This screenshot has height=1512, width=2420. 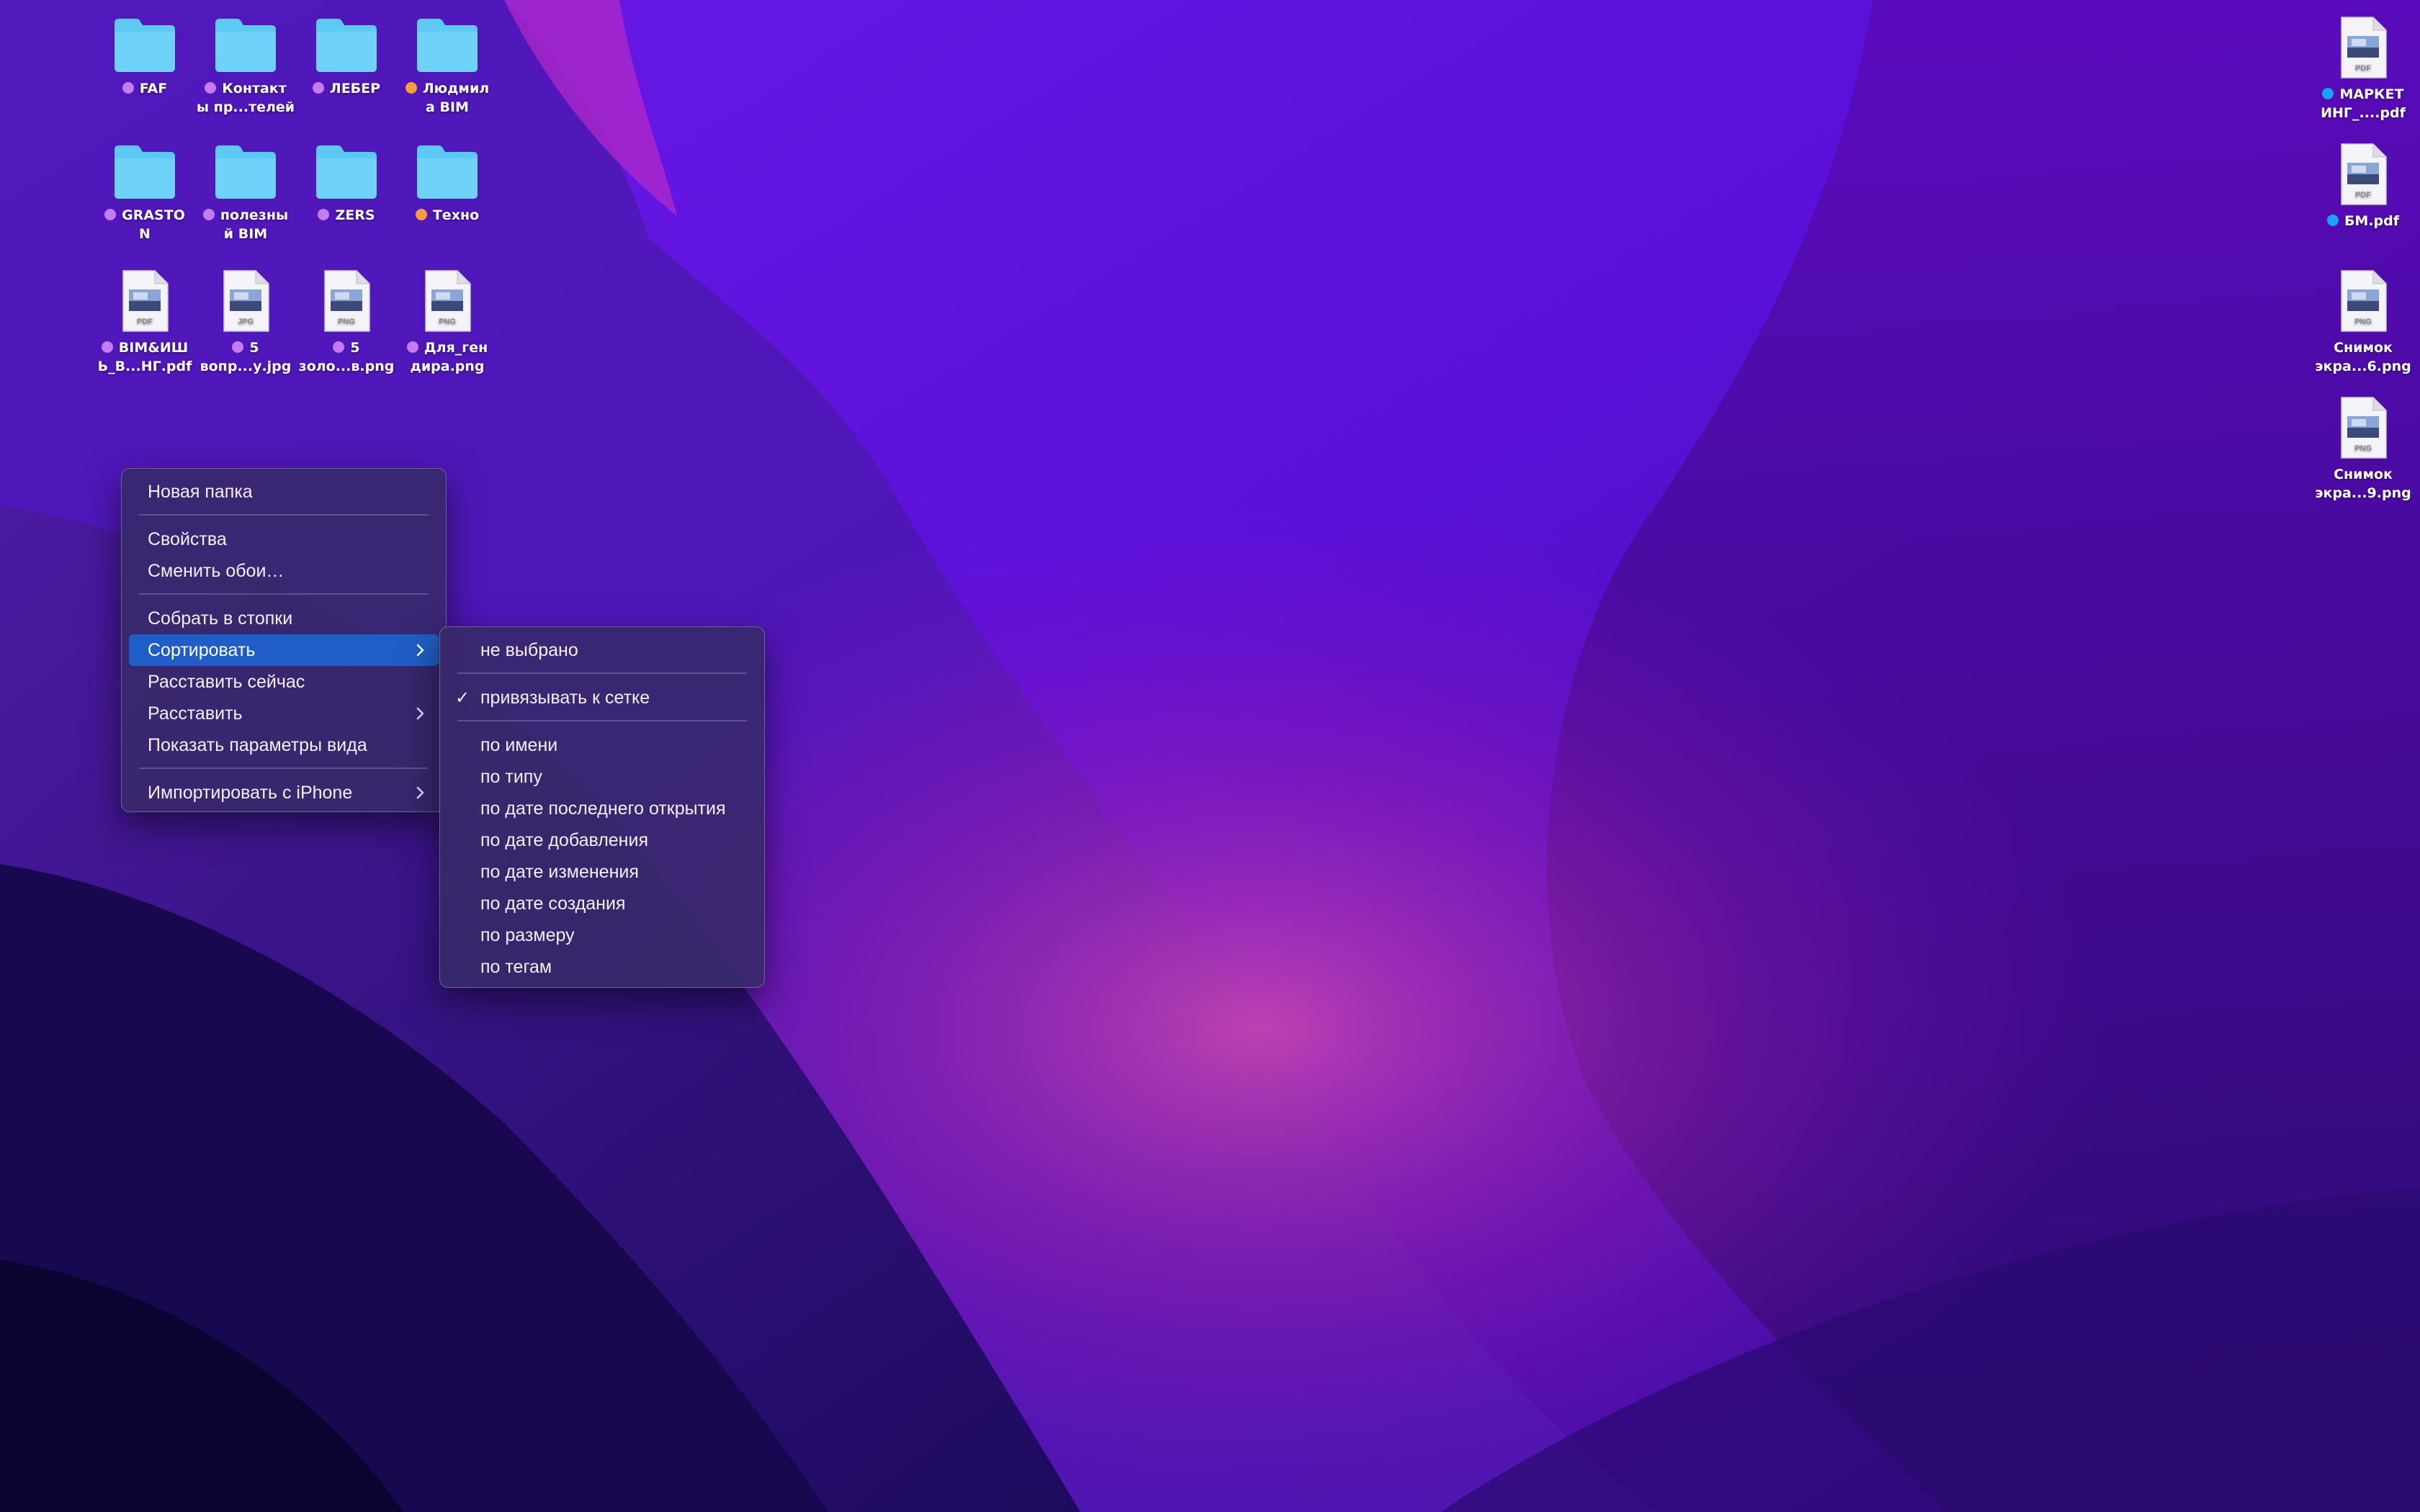 I want to click on desktop-file: PNG Для_ген дира.png, so click(x=447, y=322).